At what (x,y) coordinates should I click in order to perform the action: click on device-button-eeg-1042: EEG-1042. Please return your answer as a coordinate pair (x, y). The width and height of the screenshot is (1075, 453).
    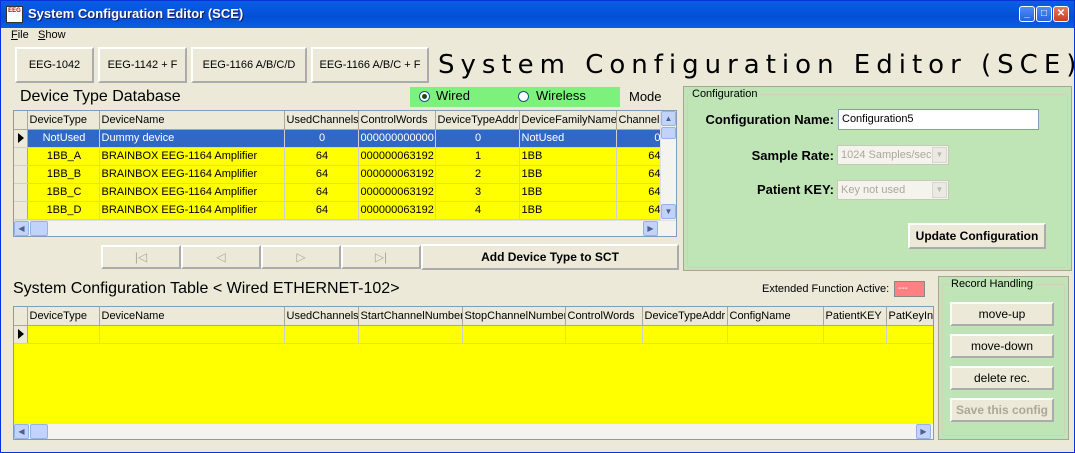
    Looking at the image, I should click on (54, 65).